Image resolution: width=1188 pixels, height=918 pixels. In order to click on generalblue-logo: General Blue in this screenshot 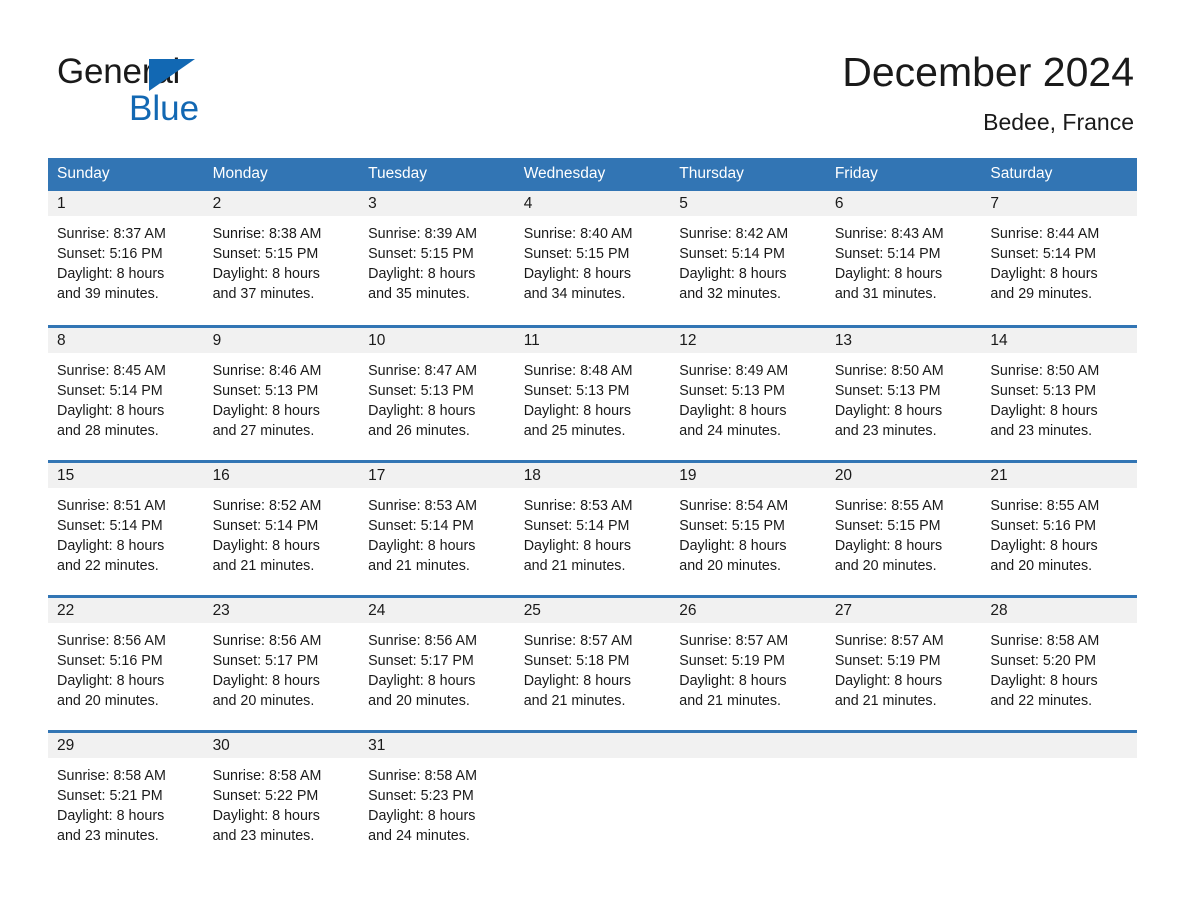, I will do `click(207, 95)`.